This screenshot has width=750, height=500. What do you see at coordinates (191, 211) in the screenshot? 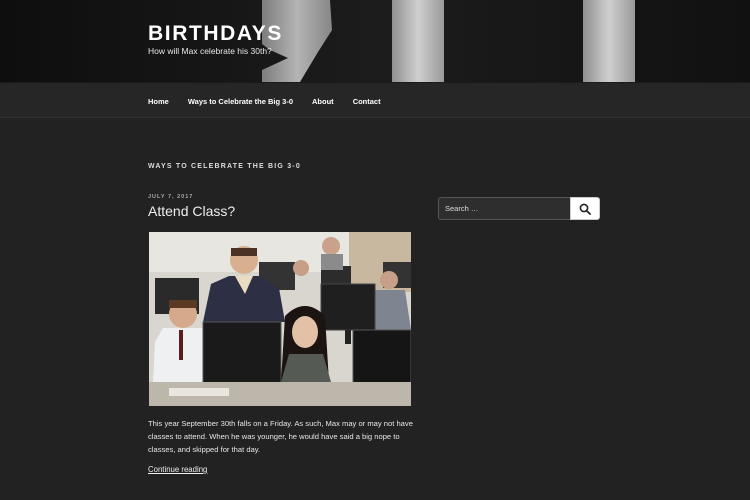
I see `post-title: Attend Class?` at bounding box center [191, 211].